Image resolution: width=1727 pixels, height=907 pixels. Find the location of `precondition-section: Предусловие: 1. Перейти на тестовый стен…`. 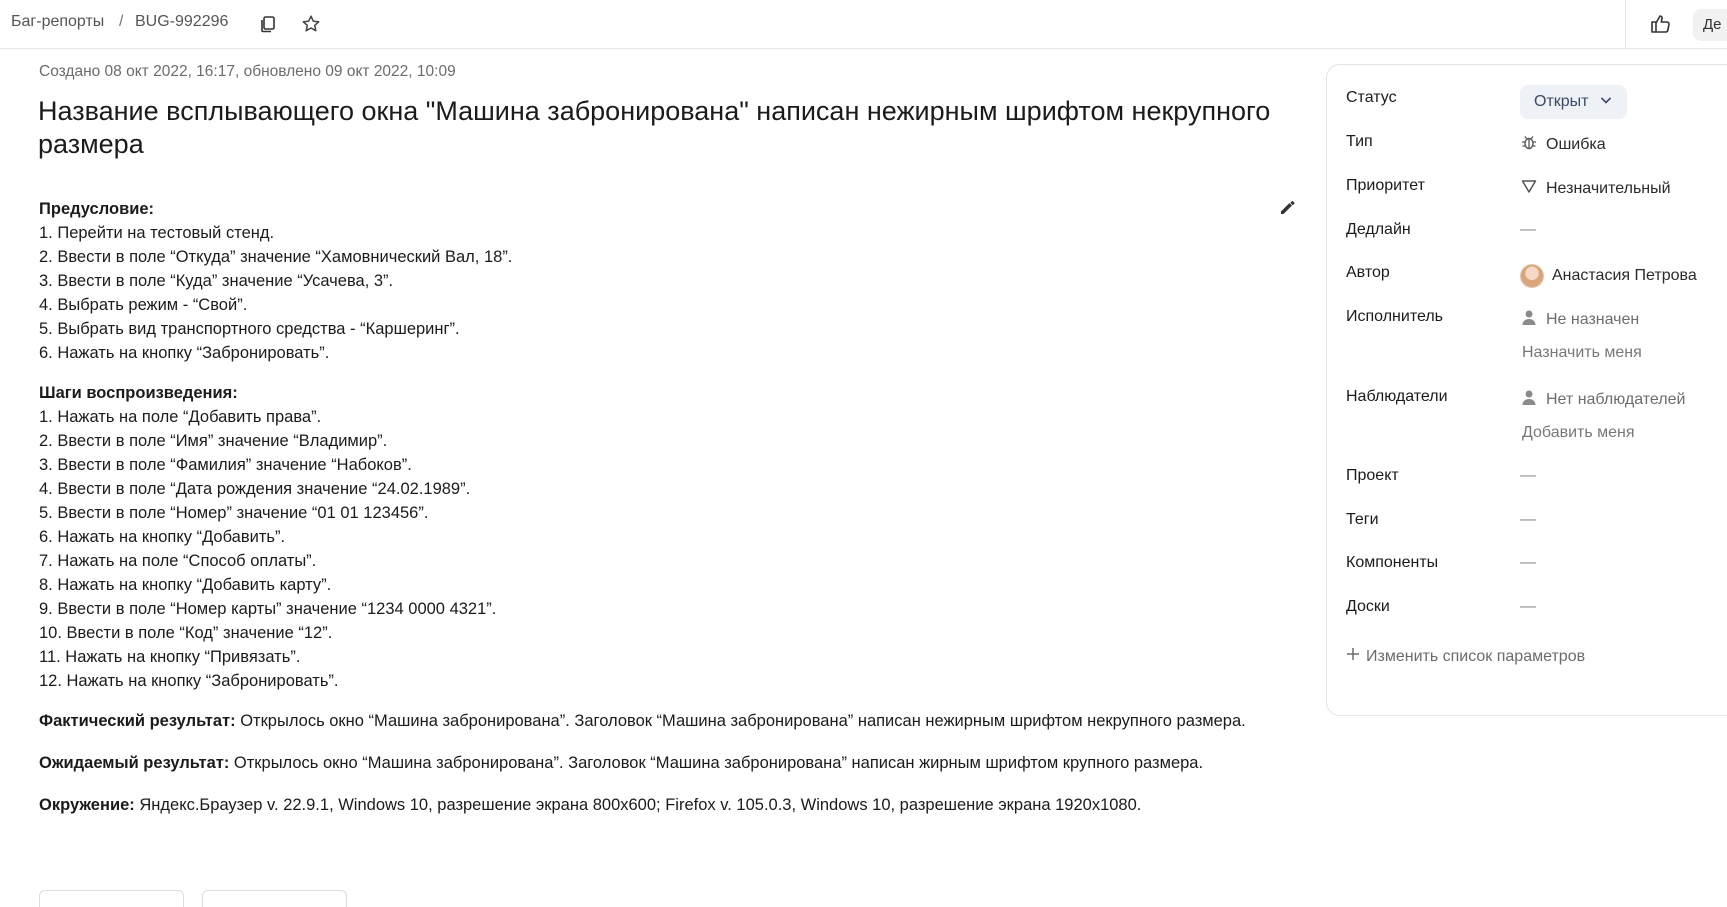

precondition-section: Предусловие: 1. Перейти на тестовый стен… is located at coordinates (654, 281).